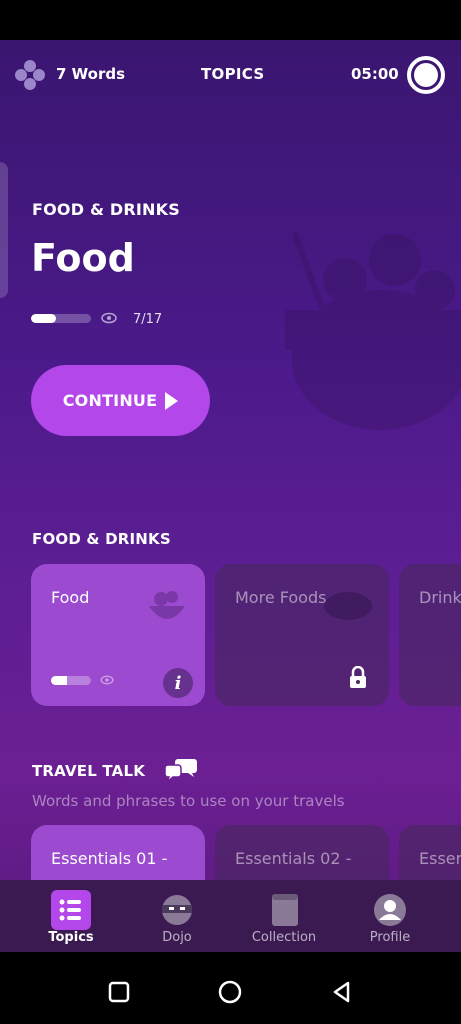 The height and width of the screenshot is (1024, 461). Describe the element at coordinates (358, 677) in the screenshot. I see `lock-icon` at that location.